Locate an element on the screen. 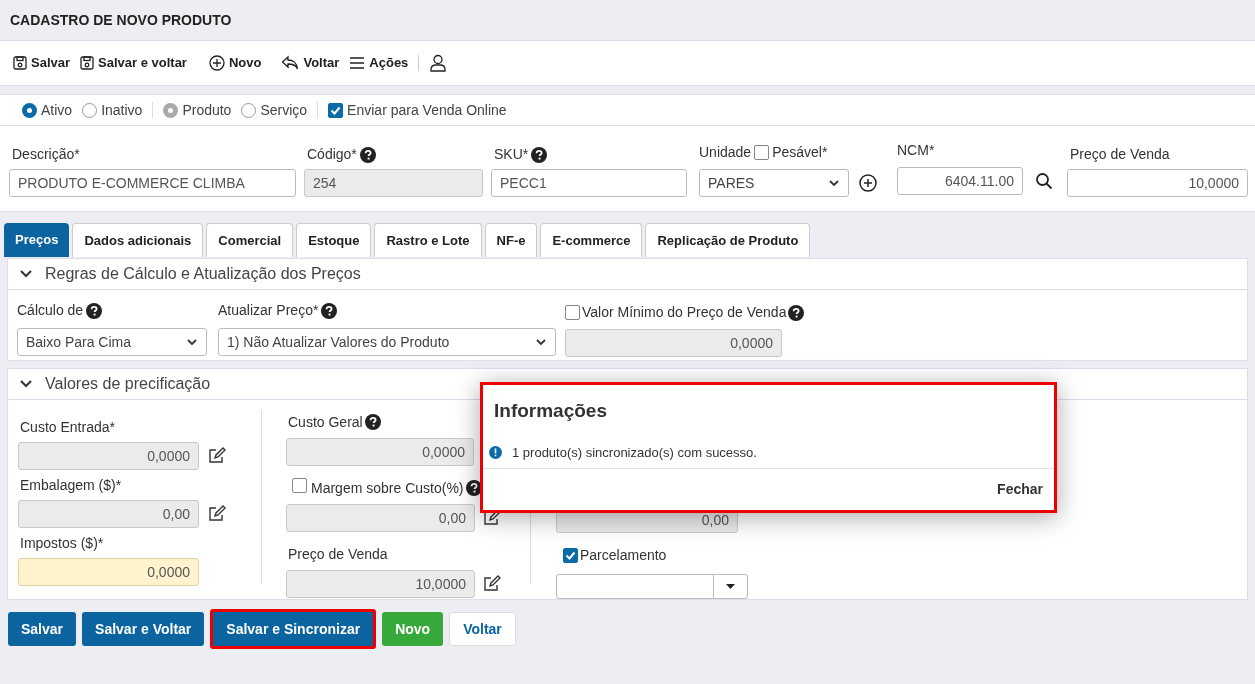 The image size is (1255, 684). tab: Comercial is located at coordinates (250, 240).